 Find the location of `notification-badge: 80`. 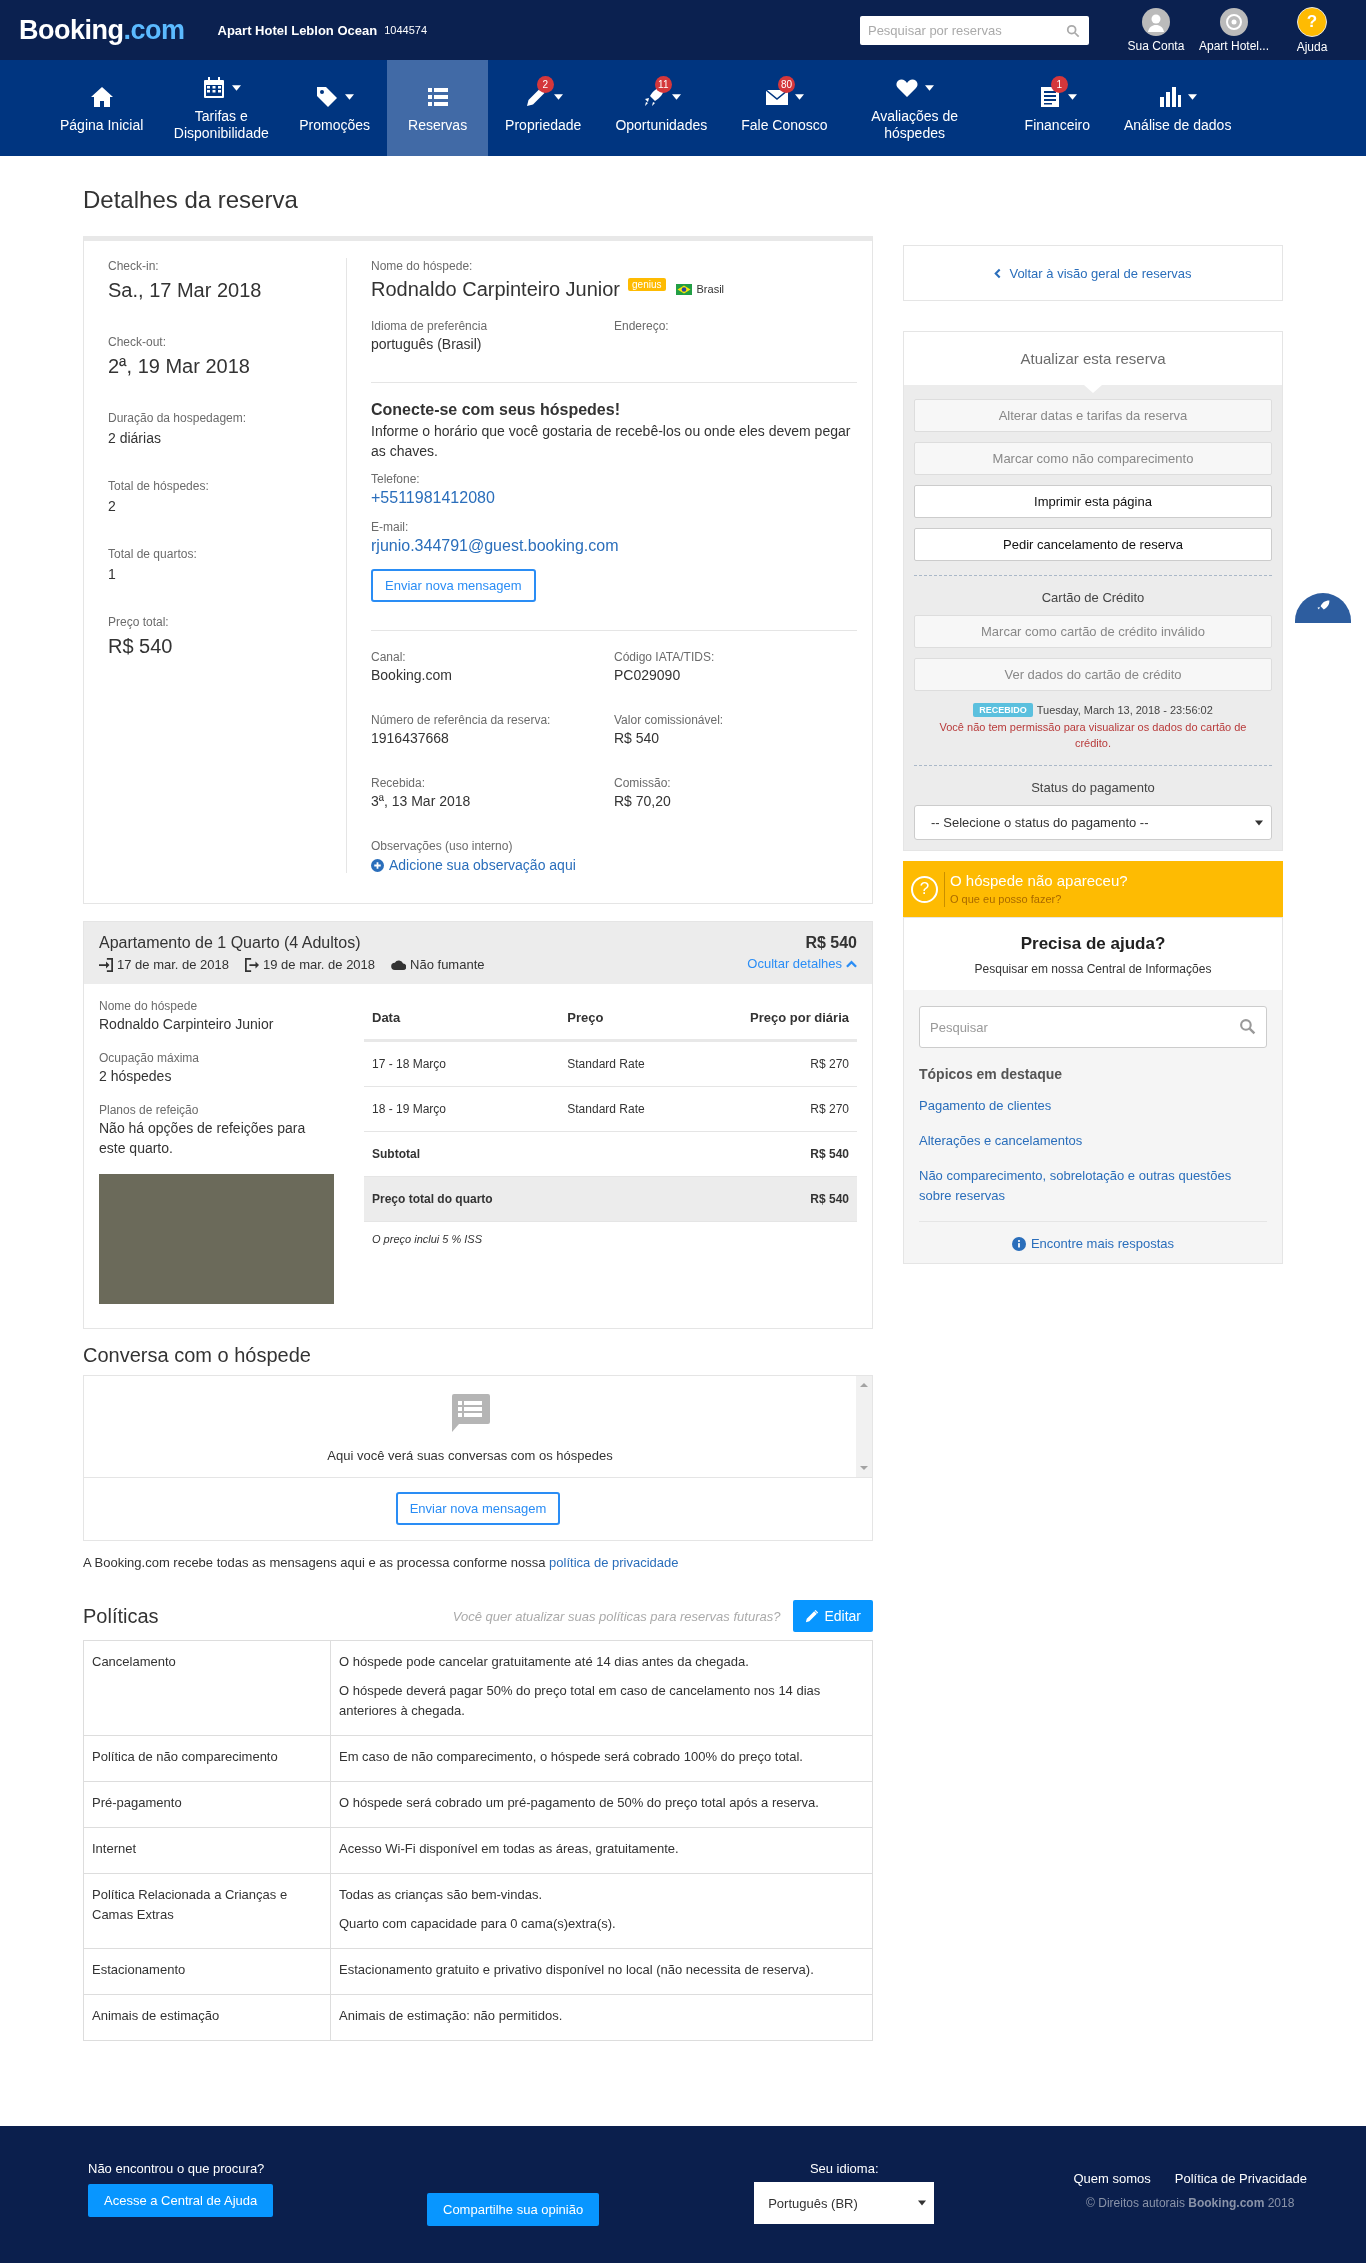

notification-badge: 80 is located at coordinates (786, 84).